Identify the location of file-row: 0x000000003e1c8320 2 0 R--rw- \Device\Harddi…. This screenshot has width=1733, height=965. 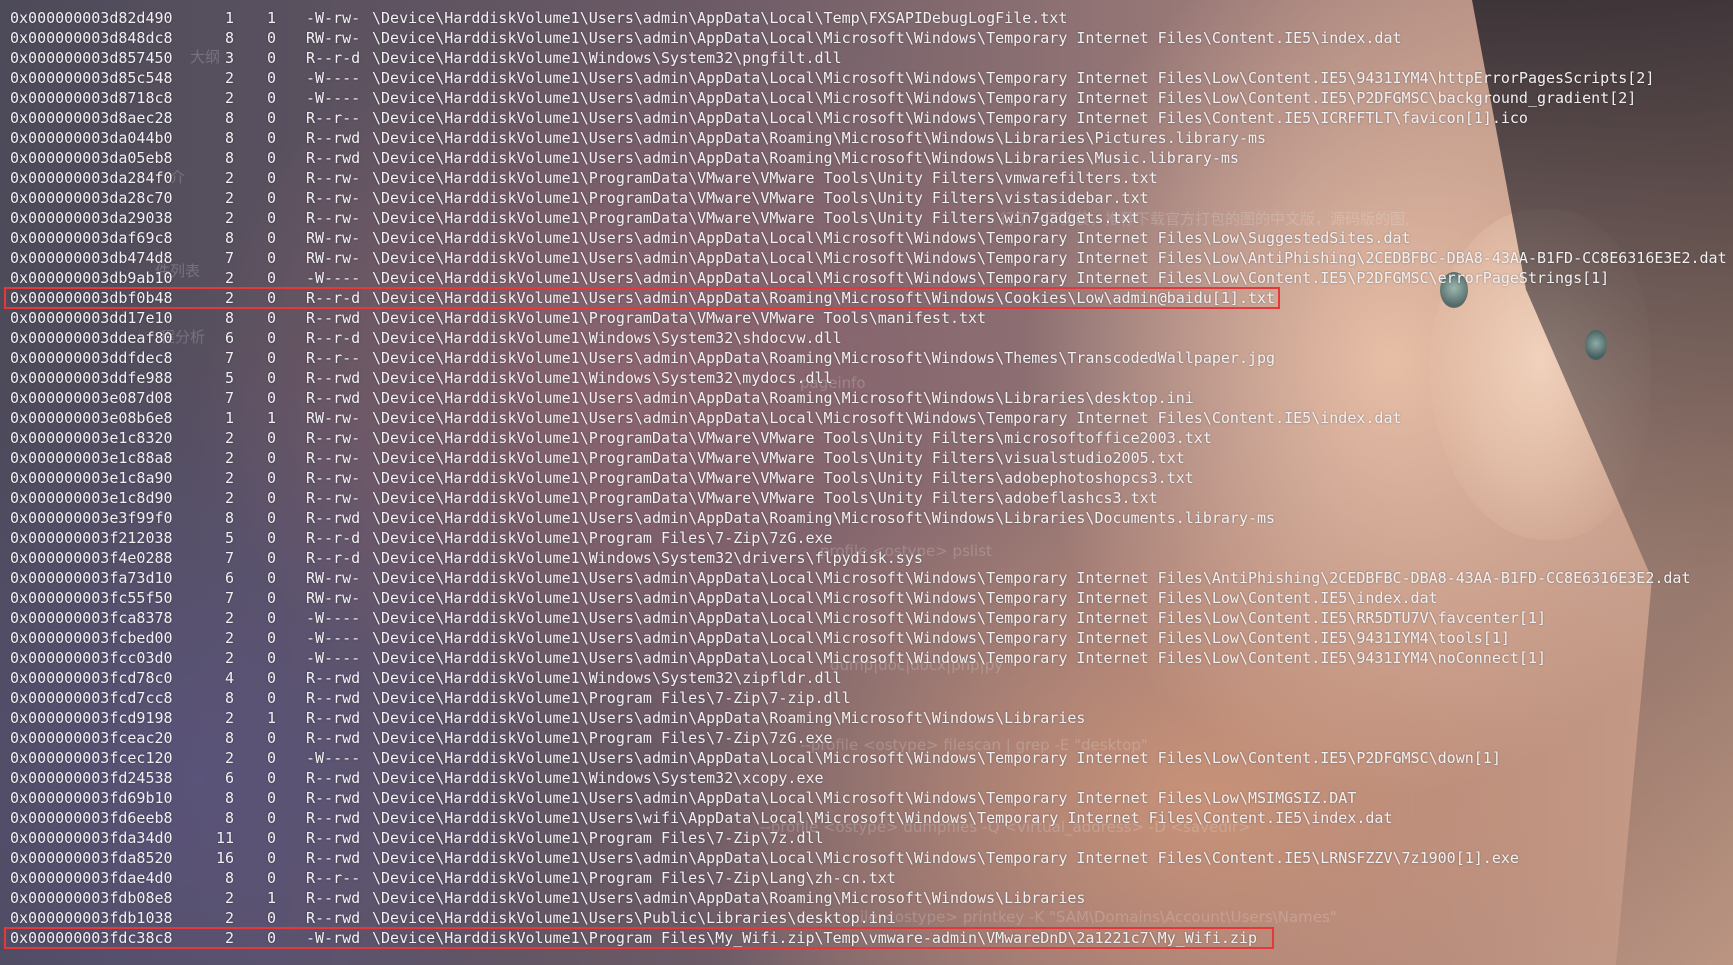
(866, 438).